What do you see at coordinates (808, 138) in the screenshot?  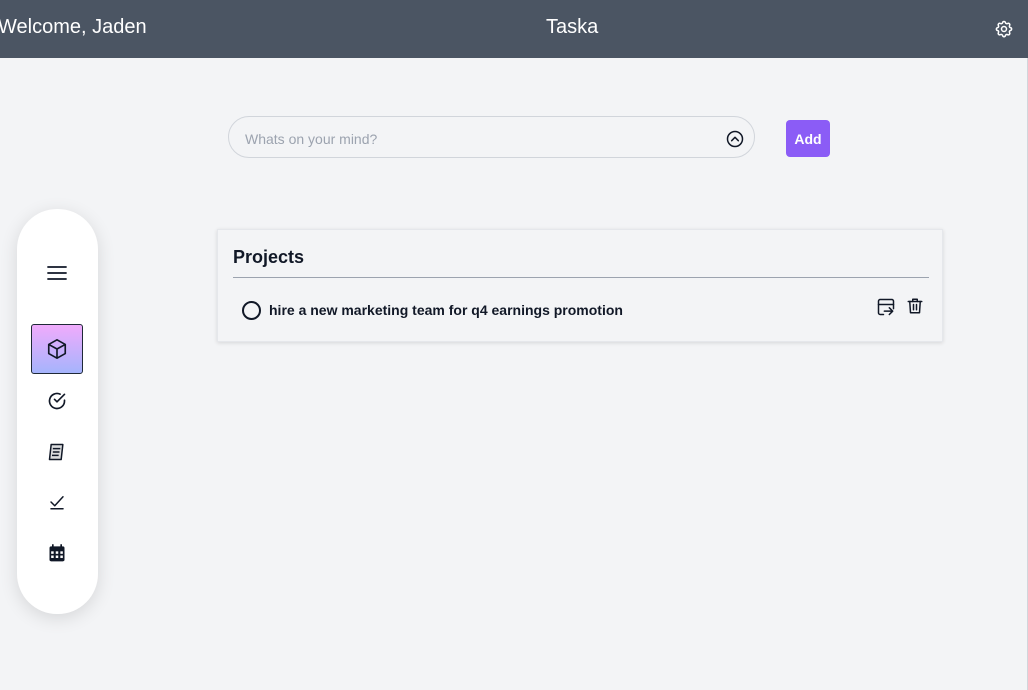 I see `add-button: Add` at bounding box center [808, 138].